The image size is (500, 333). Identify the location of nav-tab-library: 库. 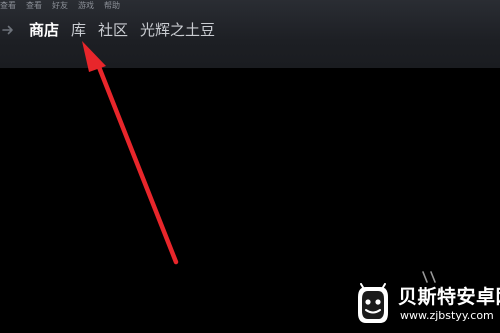
(78, 30).